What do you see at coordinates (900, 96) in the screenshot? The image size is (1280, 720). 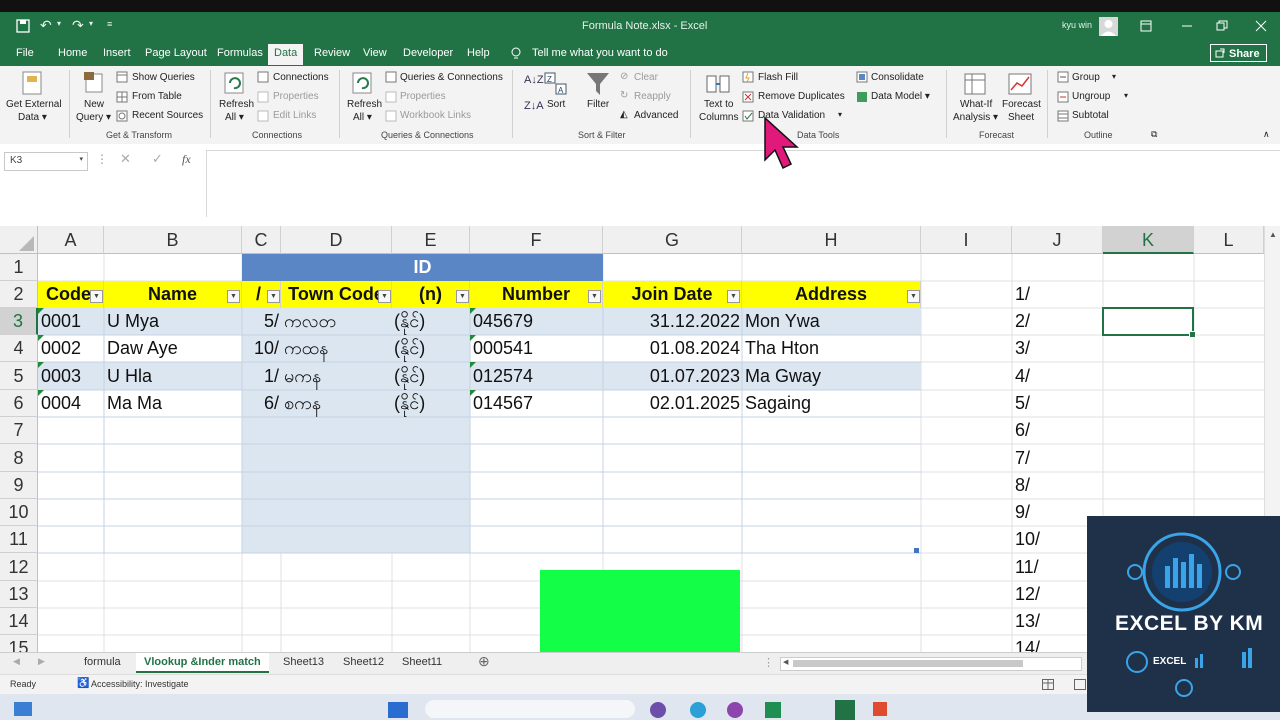 I see `data-model-button: Data Model ▾` at bounding box center [900, 96].